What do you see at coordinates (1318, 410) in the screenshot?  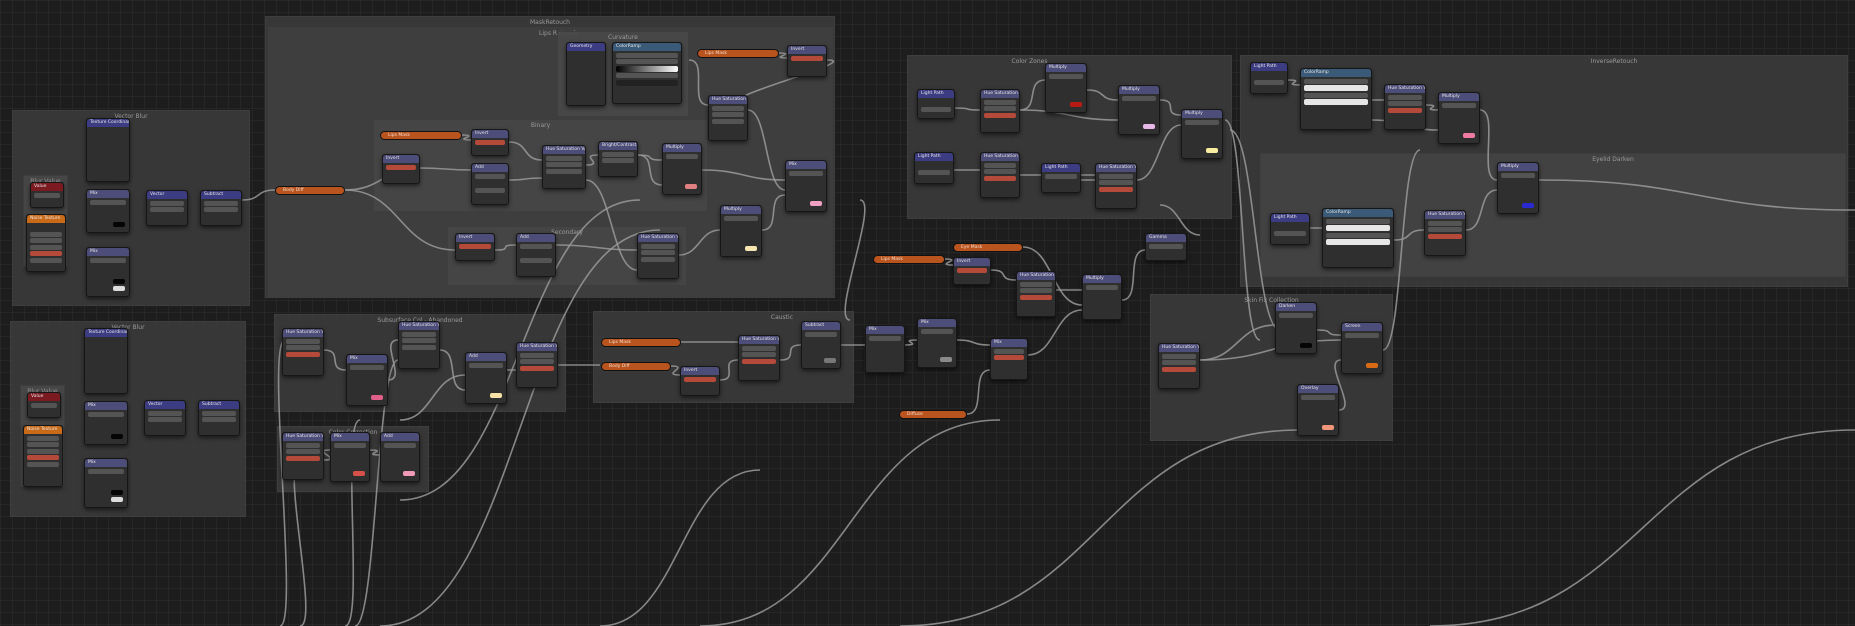 I see `overlay-node: Overlay` at bounding box center [1318, 410].